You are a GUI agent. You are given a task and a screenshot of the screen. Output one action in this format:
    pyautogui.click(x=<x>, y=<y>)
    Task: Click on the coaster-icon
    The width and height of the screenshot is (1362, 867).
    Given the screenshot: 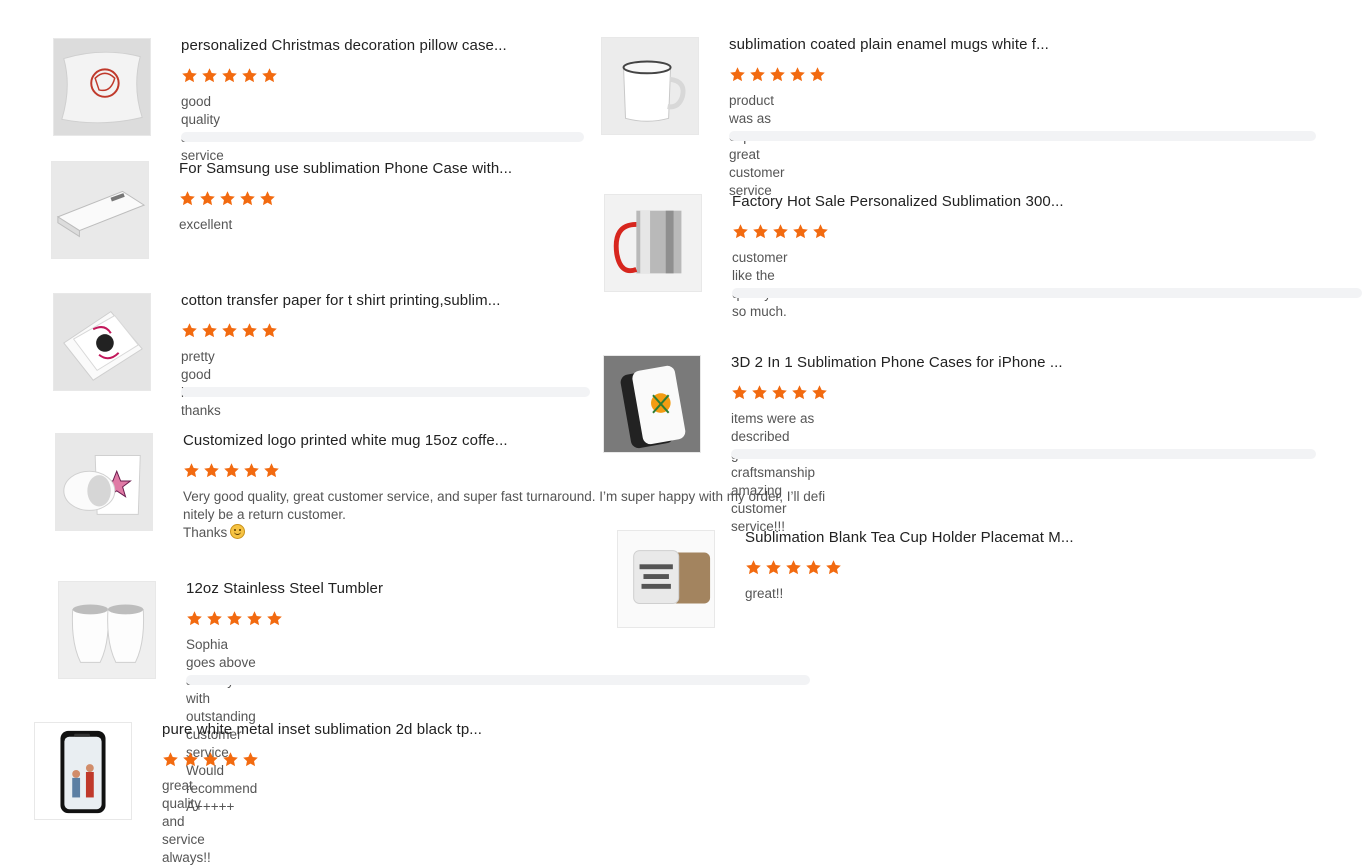 What is the action you would take?
    pyautogui.click(x=666, y=579)
    